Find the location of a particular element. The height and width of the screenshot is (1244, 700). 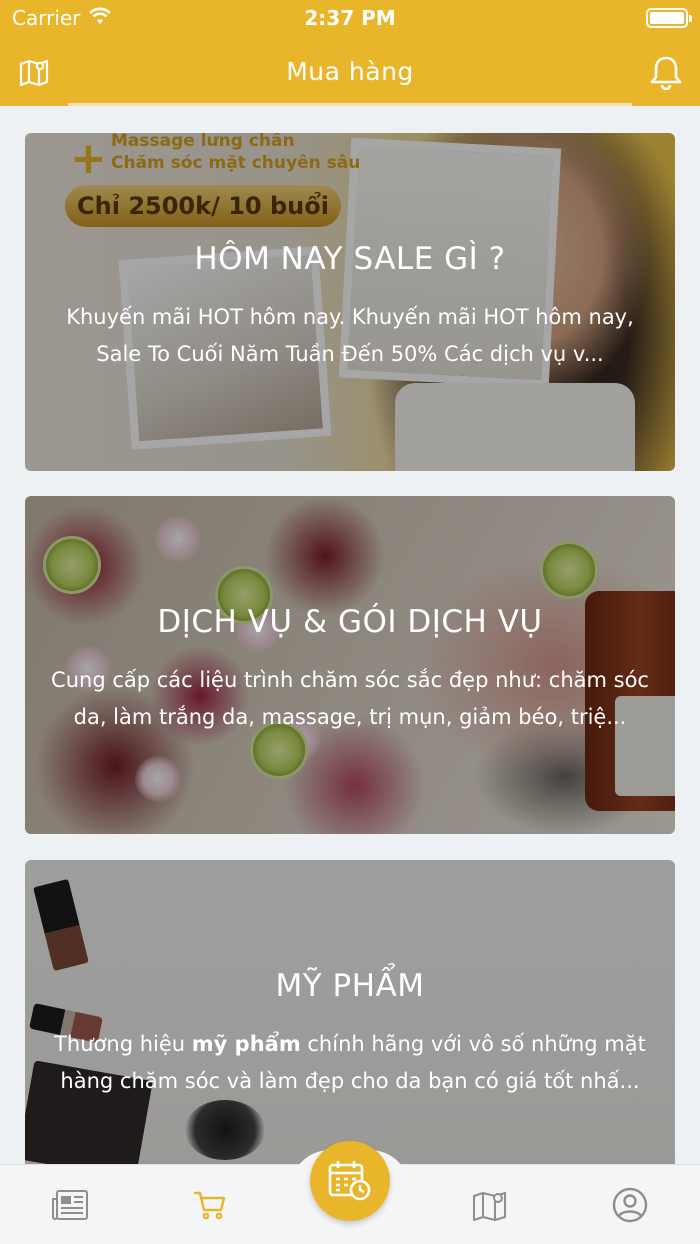

cart-icon is located at coordinates (209, 1205).